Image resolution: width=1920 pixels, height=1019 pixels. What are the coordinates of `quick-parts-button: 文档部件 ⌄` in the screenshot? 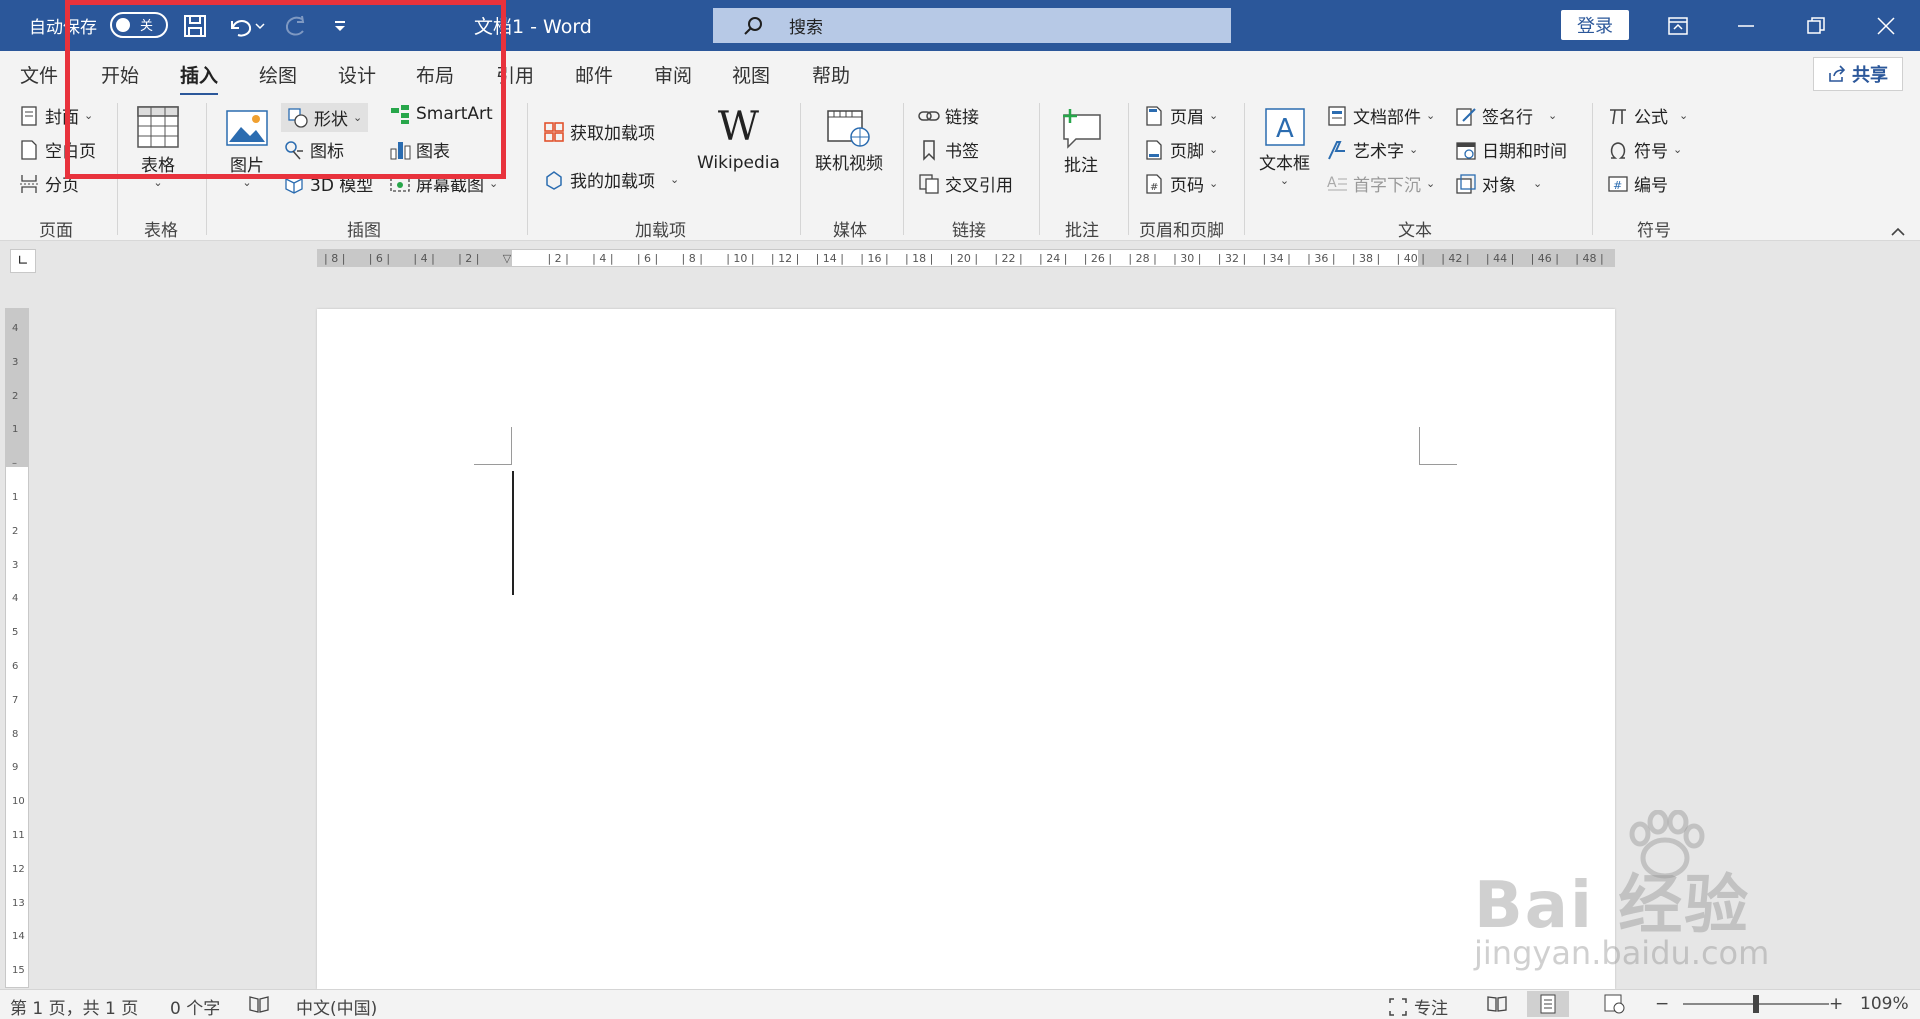 It's located at (1380, 115).